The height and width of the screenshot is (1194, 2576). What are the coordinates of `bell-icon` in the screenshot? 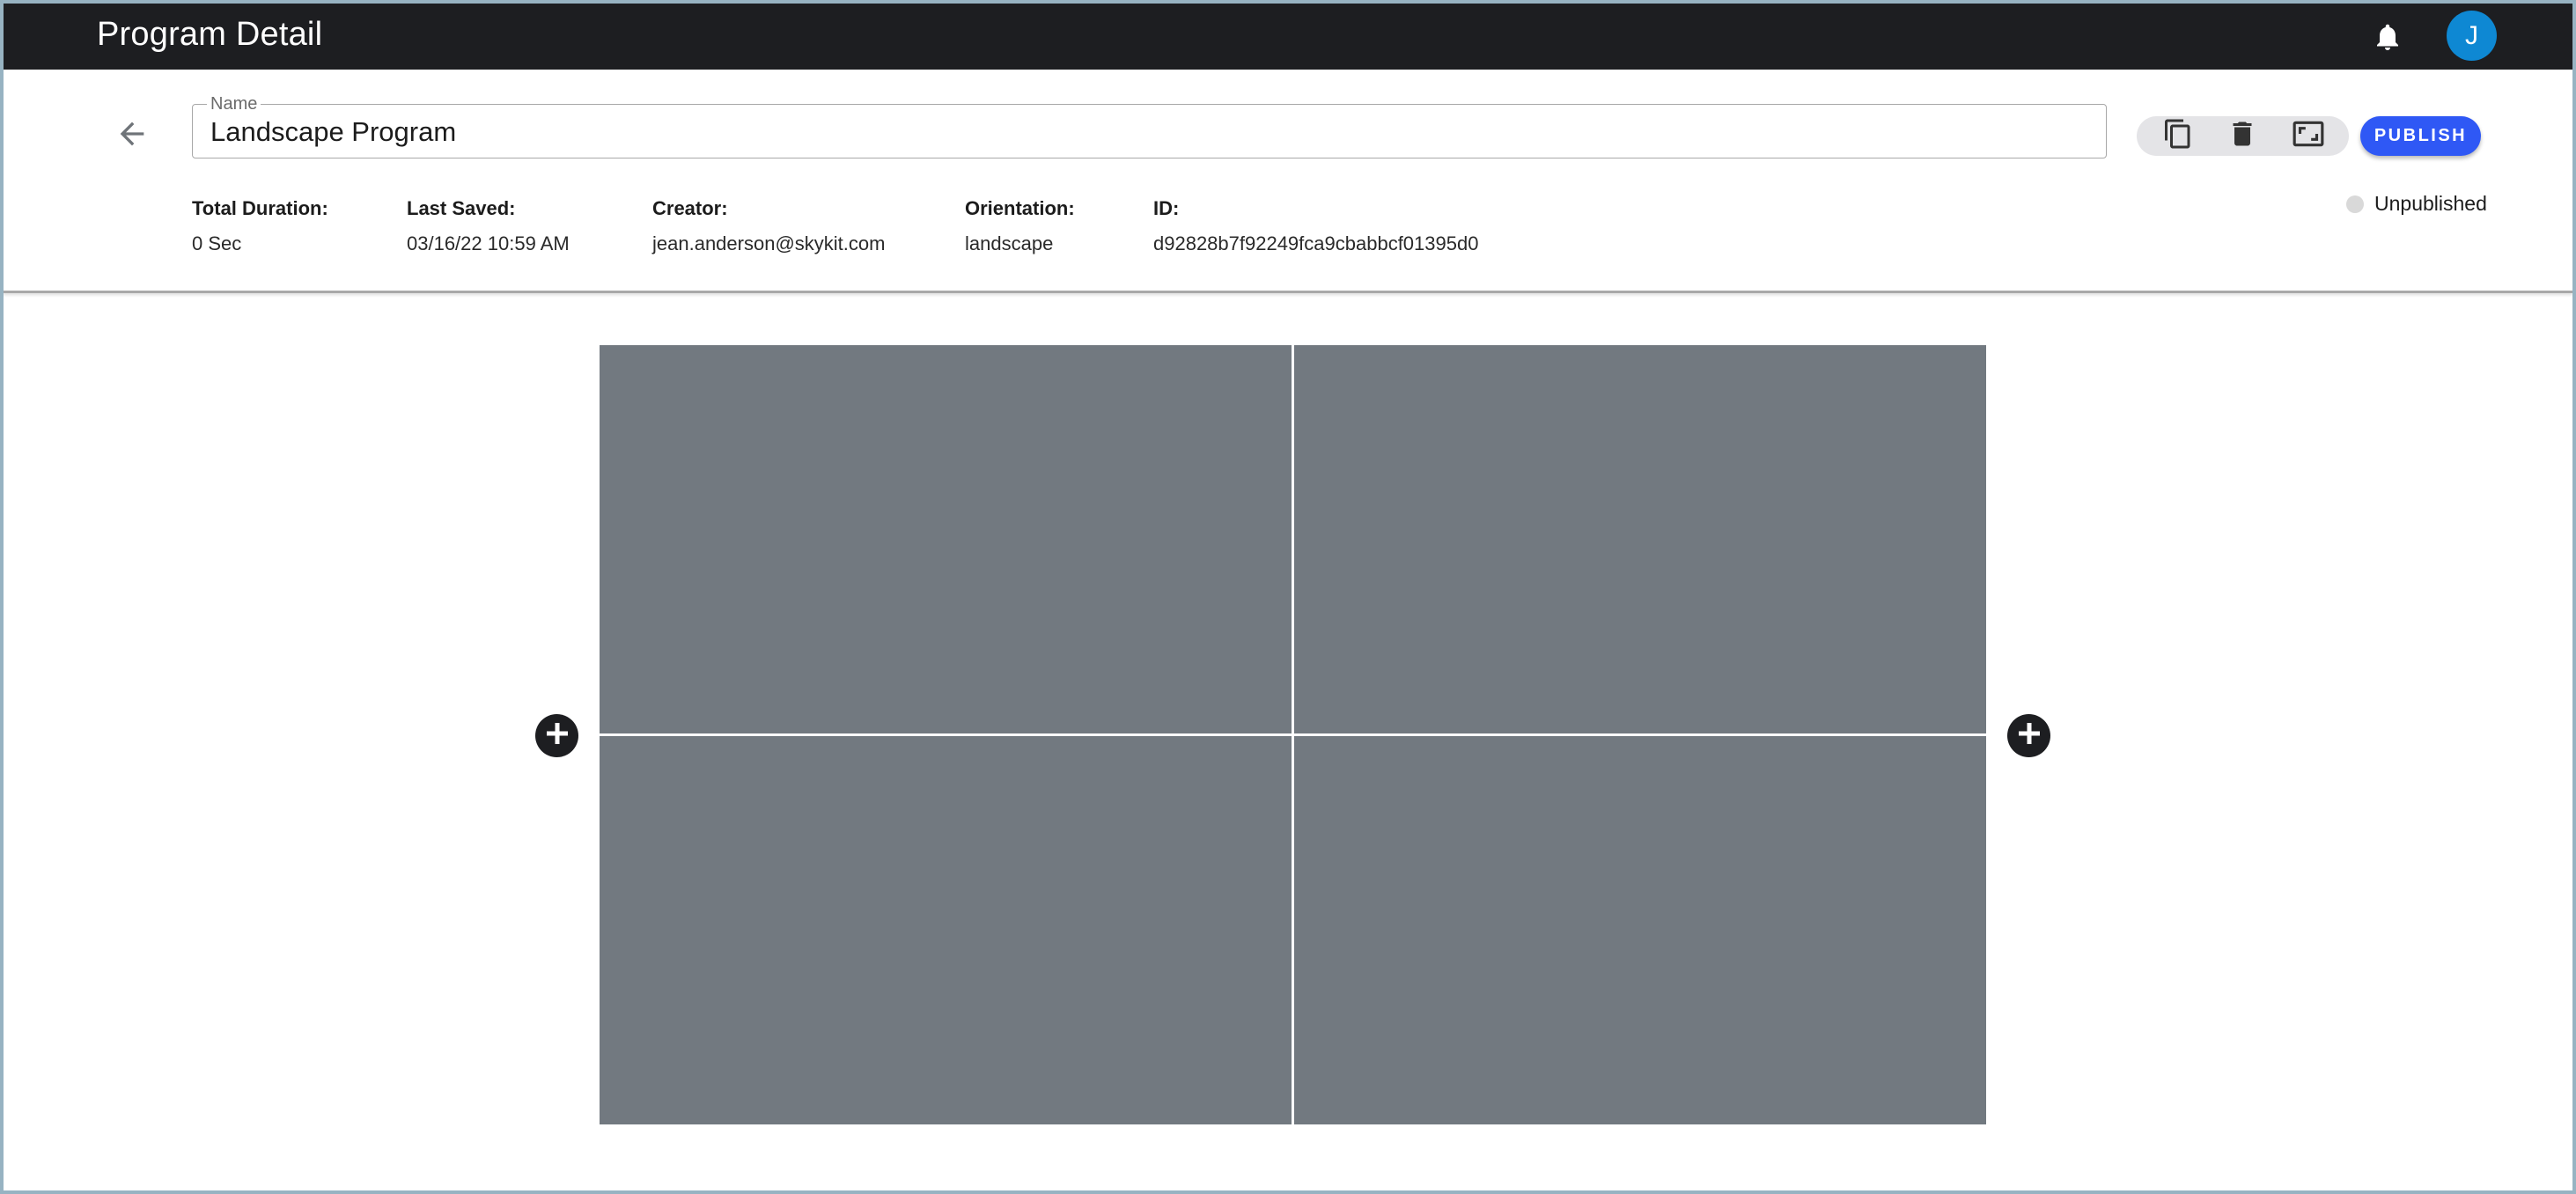 It's located at (2388, 37).